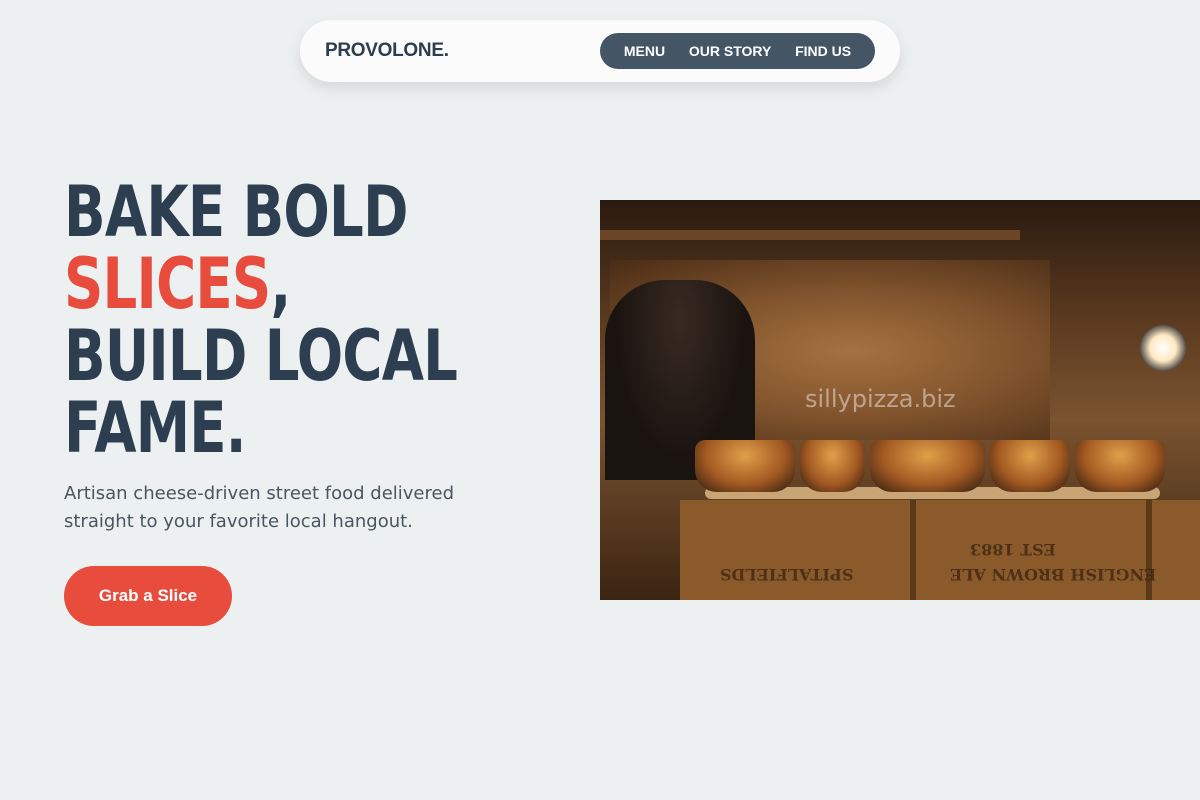 The height and width of the screenshot is (800, 1200). Describe the element at coordinates (880, 399) in the screenshot. I see `photo-watermark: sillypizza.biz` at that location.